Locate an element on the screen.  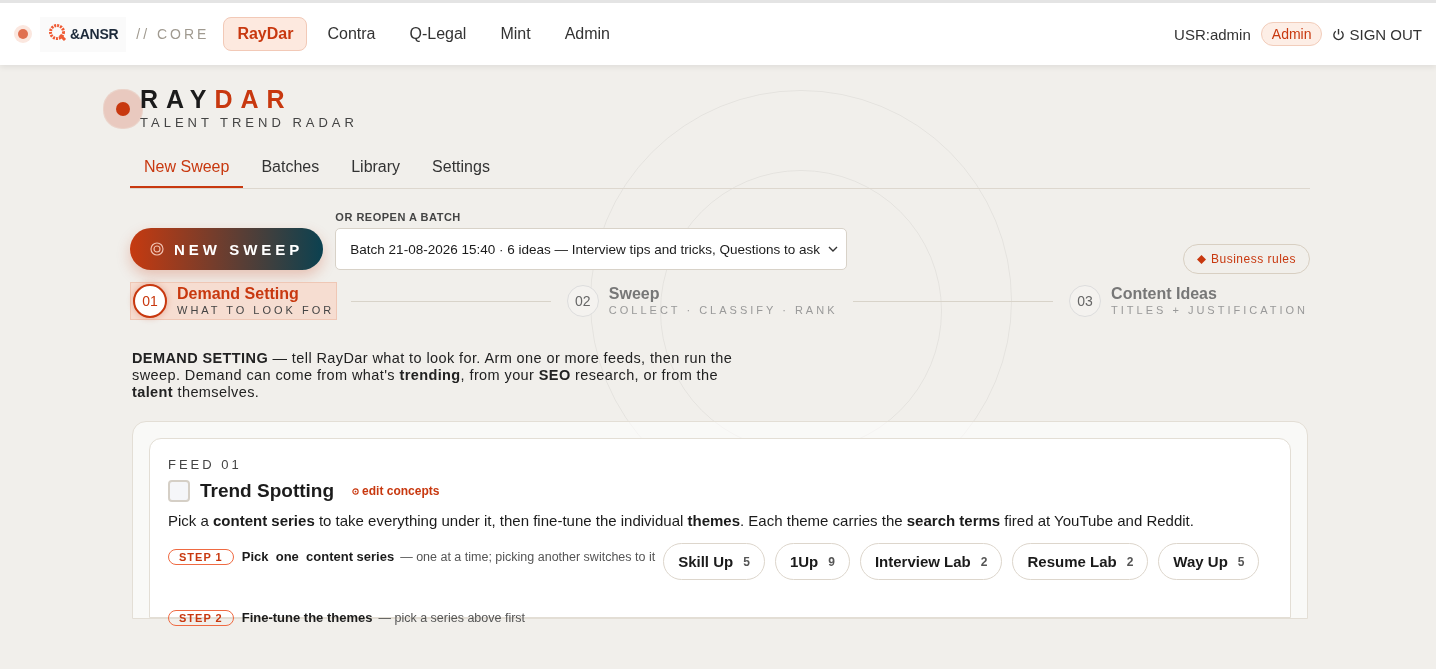
logo-text: &ANSR is located at coordinates (94, 34).